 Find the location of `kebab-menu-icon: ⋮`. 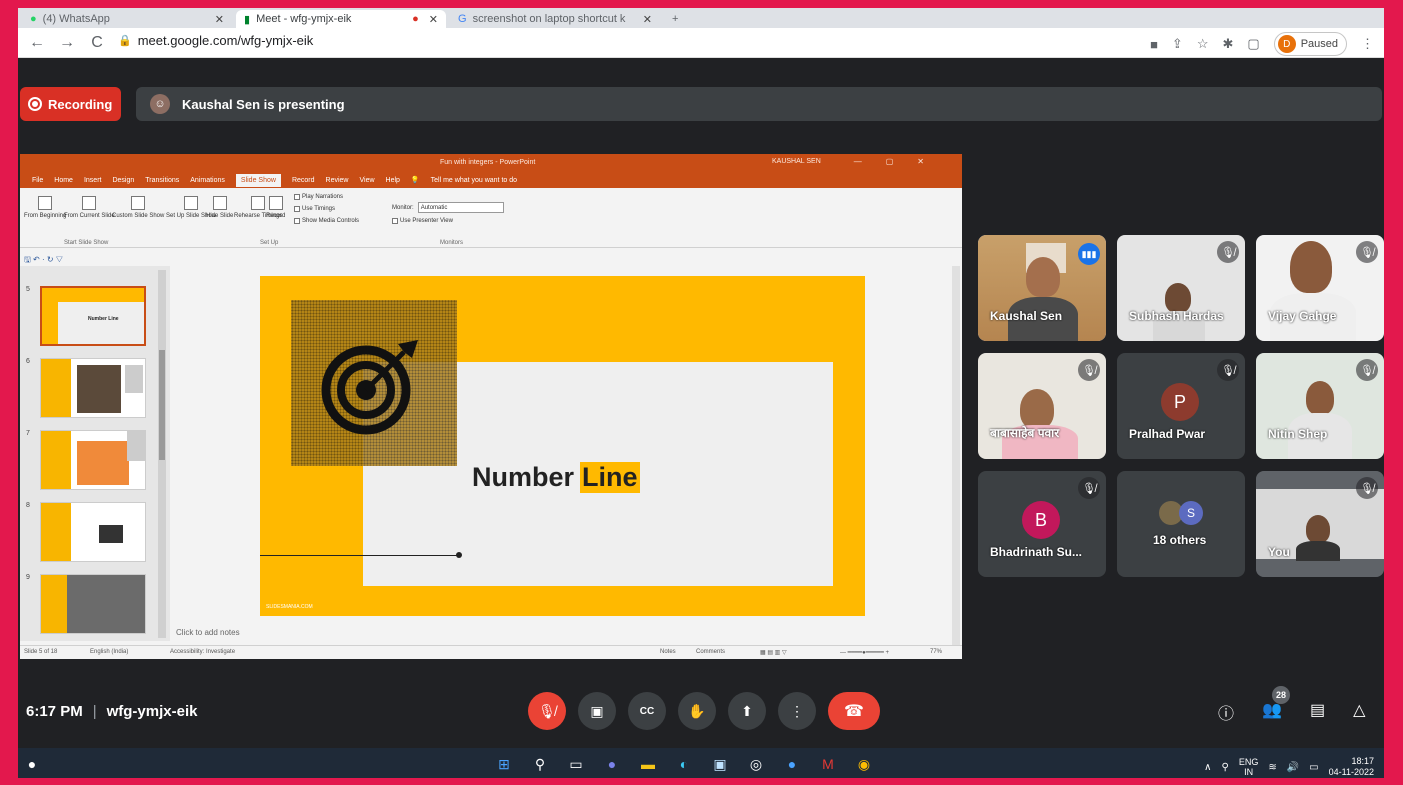

kebab-menu-icon: ⋮ is located at coordinates (1367, 44).